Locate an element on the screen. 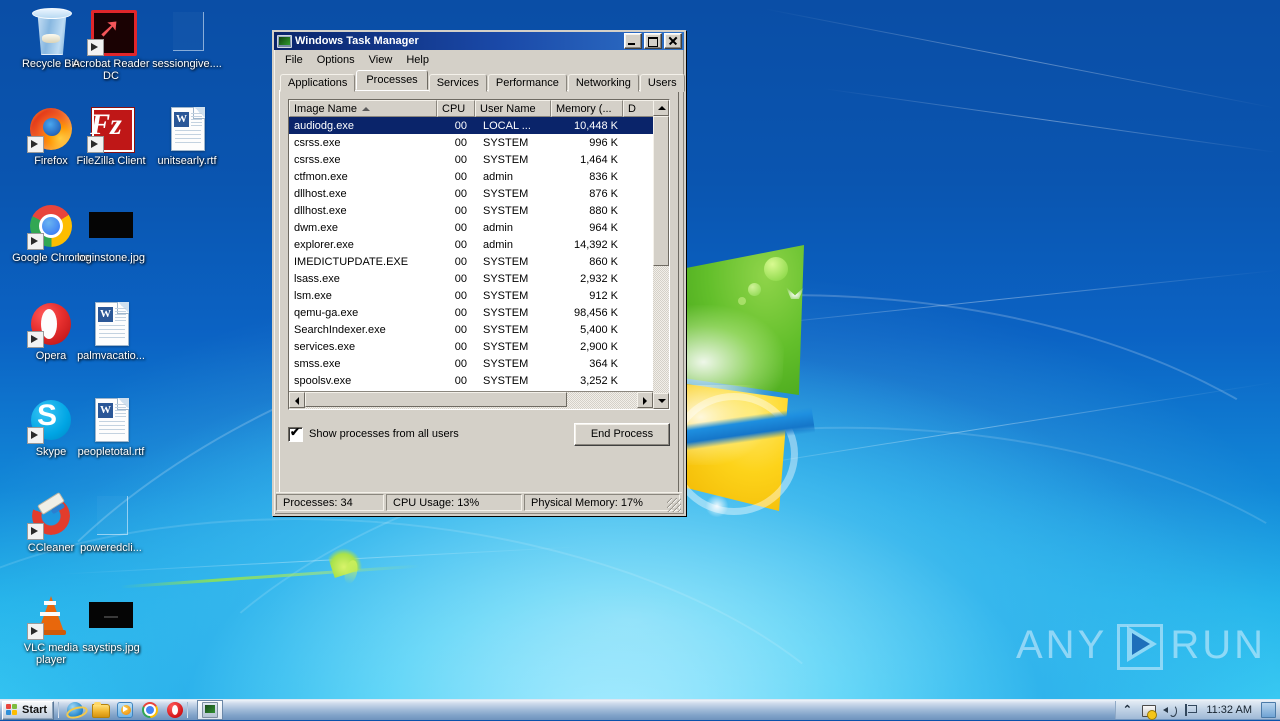 The image size is (1280, 721). vertical-scroll-thumb is located at coordinates (661, 191).